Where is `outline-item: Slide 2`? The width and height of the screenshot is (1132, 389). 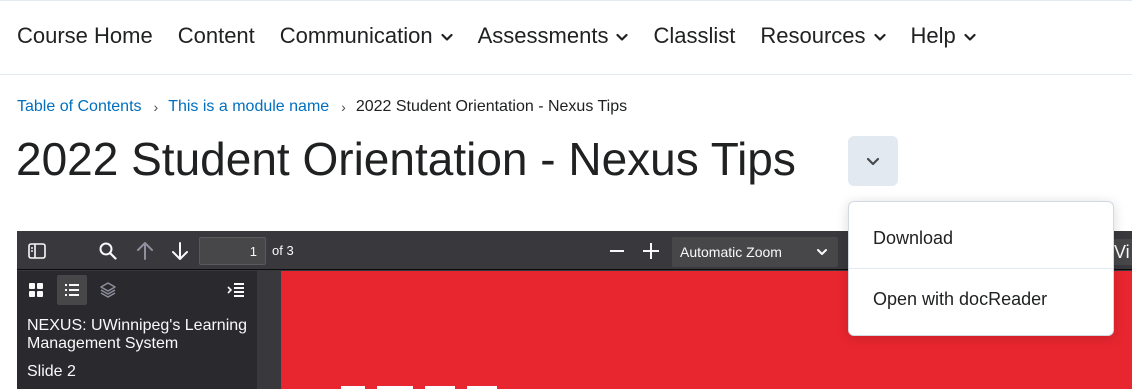 outline-item: Slide 2 is located at coordinates (51, 372).